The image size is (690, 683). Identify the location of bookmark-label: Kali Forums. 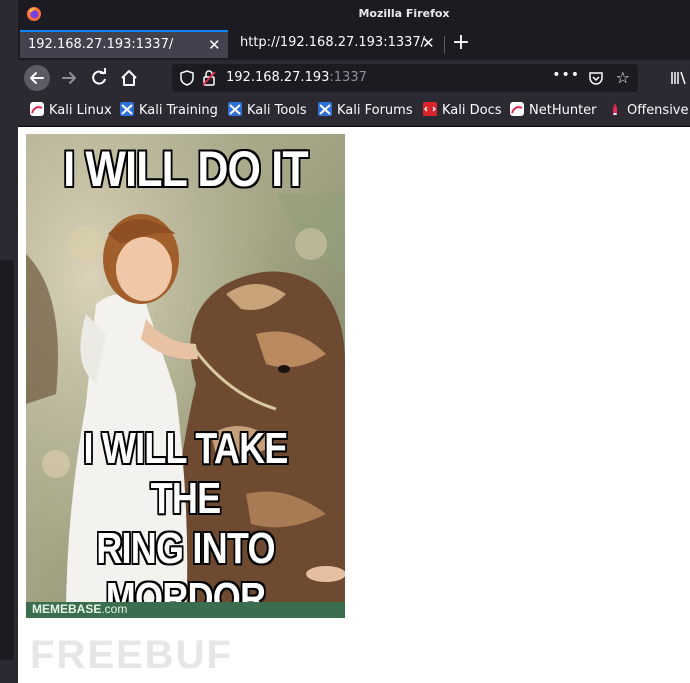
(375, 110).